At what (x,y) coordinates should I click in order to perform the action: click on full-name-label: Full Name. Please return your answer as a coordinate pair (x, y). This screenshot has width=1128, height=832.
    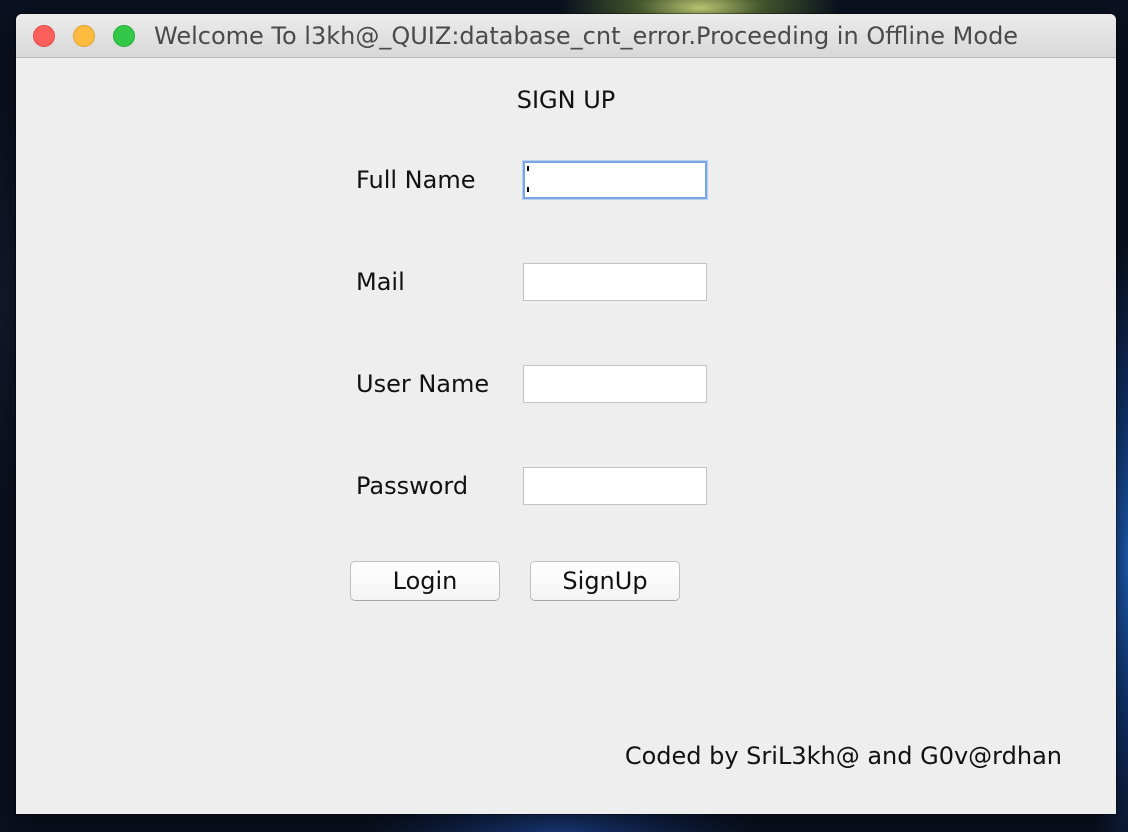
    Looking at the image, I should click on (416, 180).